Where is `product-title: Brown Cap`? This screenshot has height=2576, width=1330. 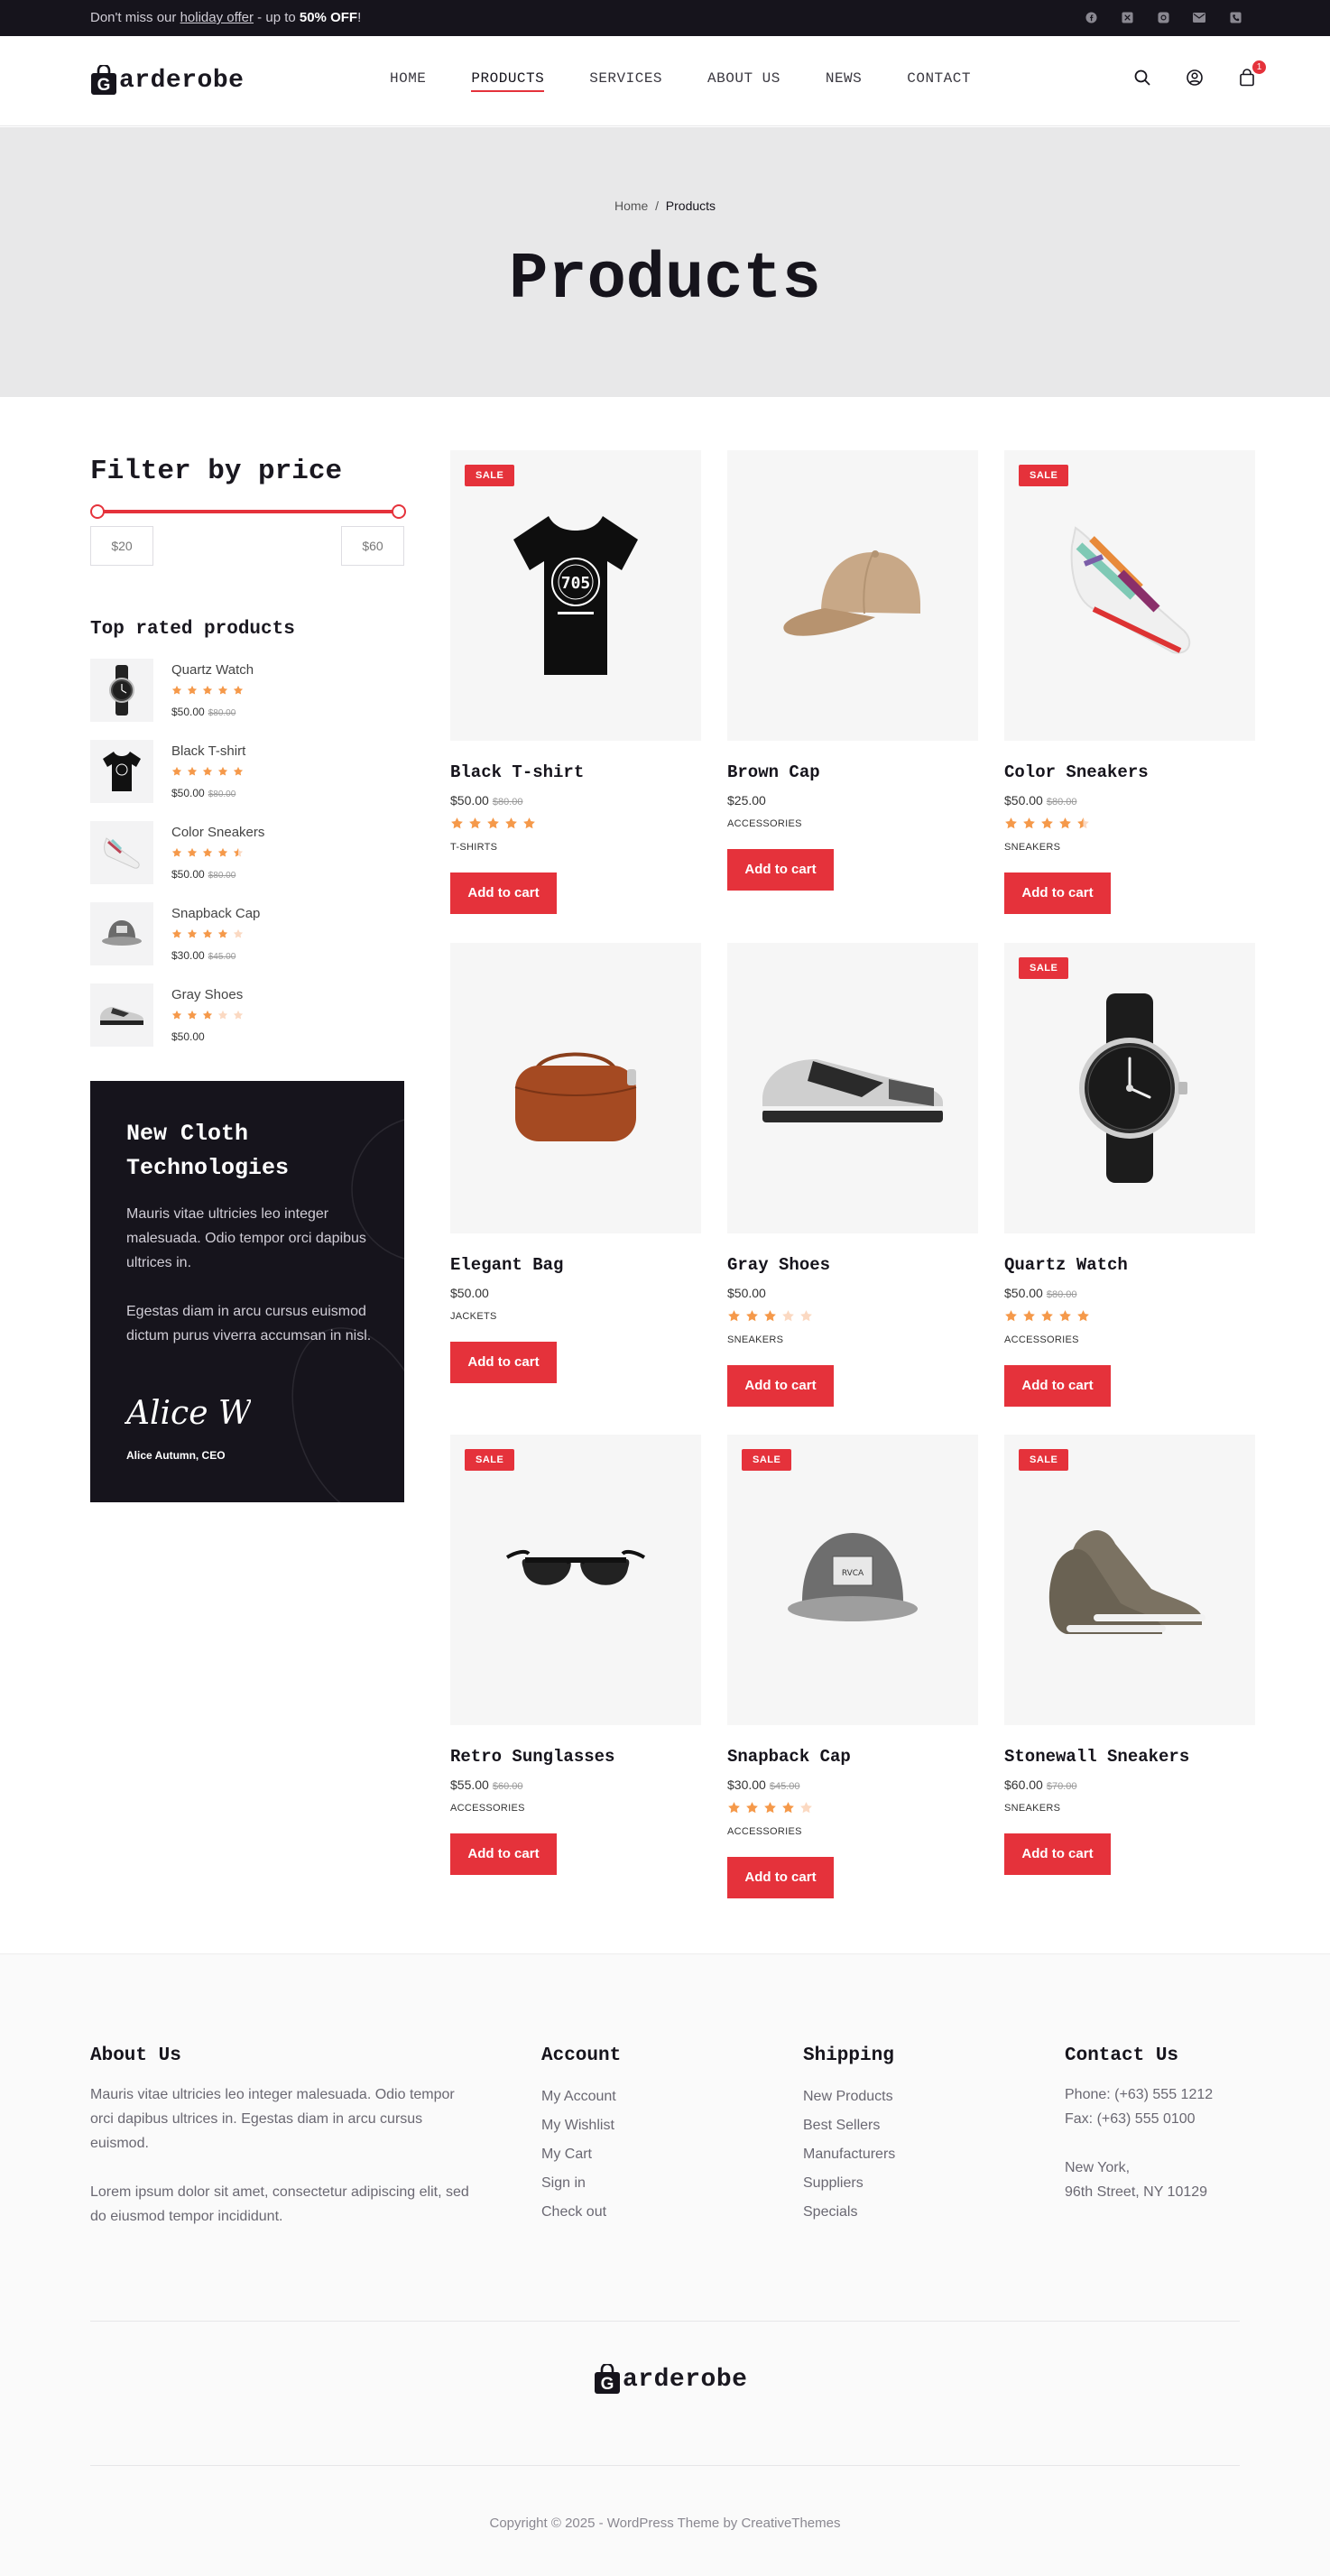
product-title: Brown Cap is located at coordinates (852, 772).